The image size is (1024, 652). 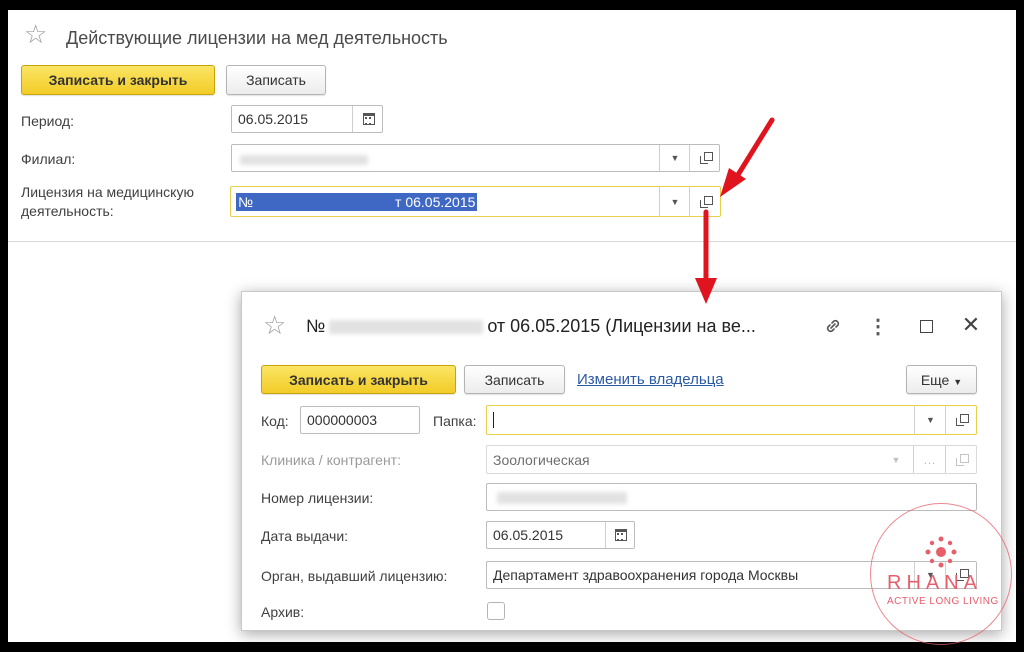 What do you see at coordinates (735, 210) in the screenshot?
I see `annotation-arrows` at bounding box center [735, 210].